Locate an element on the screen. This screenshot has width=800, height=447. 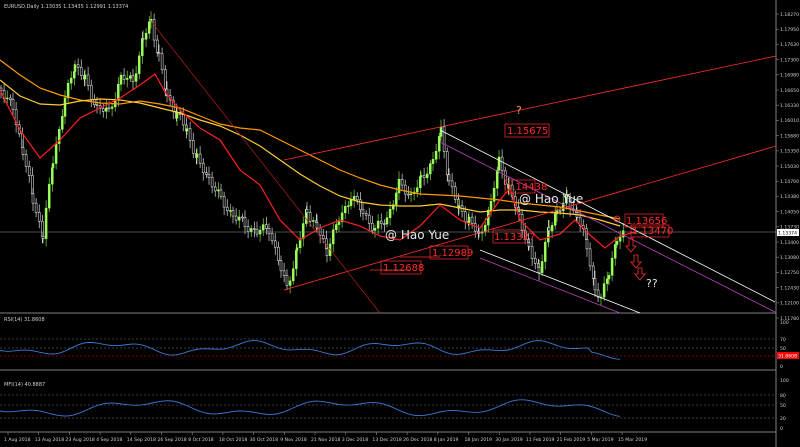
rsi-label: RSI(14) 31.8608 is located at coordinates (24, 320).